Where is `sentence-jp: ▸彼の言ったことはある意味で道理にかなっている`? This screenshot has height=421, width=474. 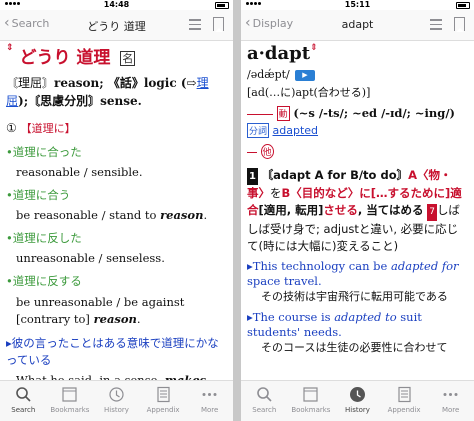 sentence-jp: ▸彼の言ったことはある意味で道理にかなっている is located at coordinates (112, 351).